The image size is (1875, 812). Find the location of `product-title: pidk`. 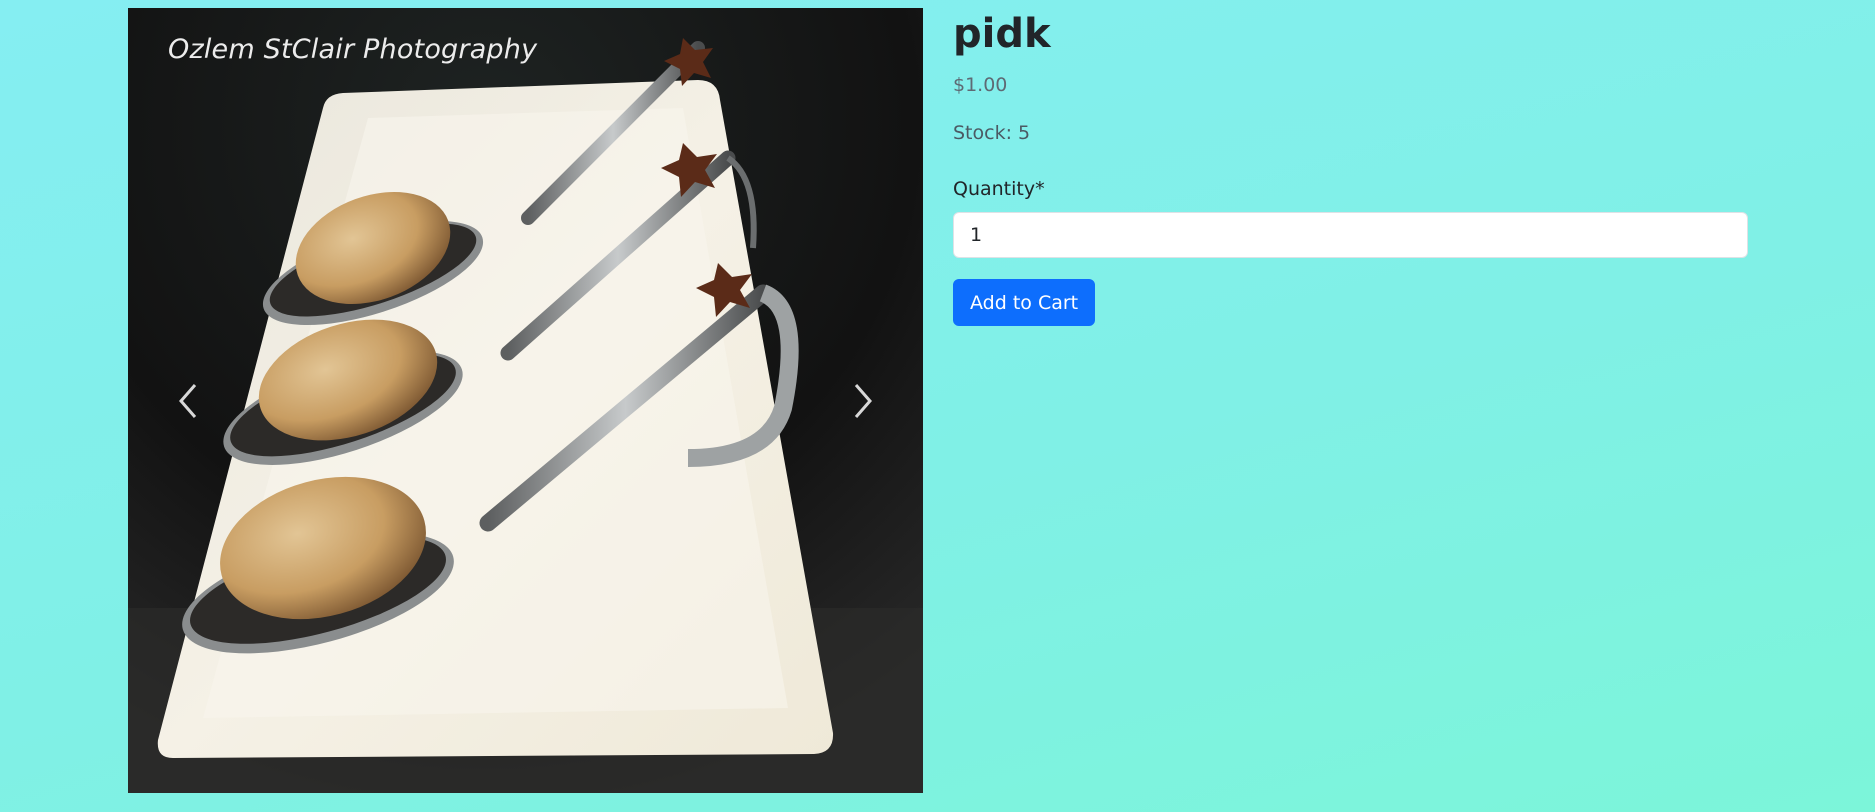

product-title: pidk is located at coordinates (1002, 34).